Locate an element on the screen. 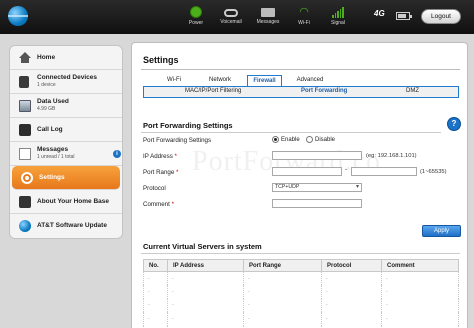 The width and height of the screenshot is (474, 328). table-body: ------------------------- is located at coordinates (301, 299).